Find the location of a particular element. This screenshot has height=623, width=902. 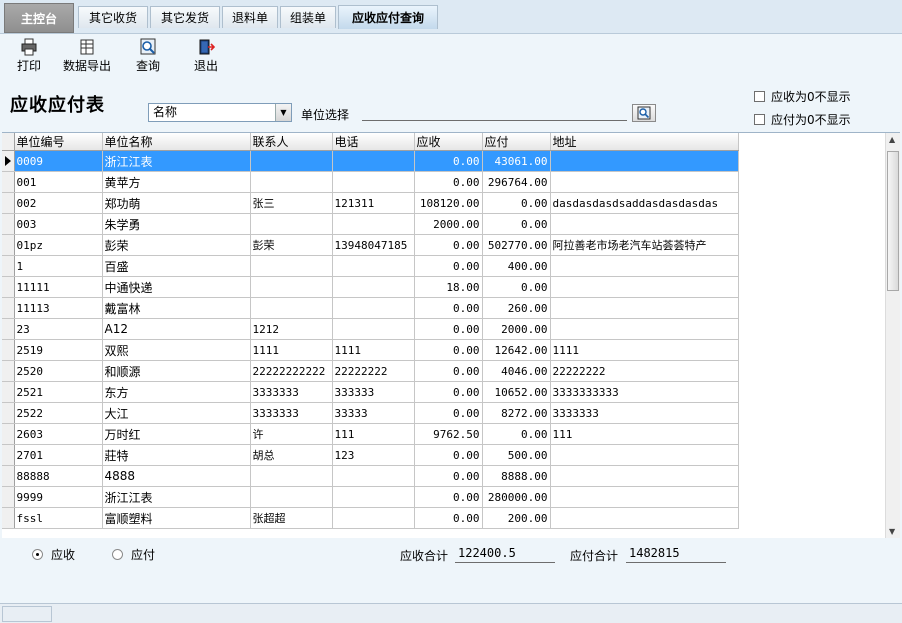

table-row: 11111 中通快递 18.00 0.00 is located at coordinates (370, 287).